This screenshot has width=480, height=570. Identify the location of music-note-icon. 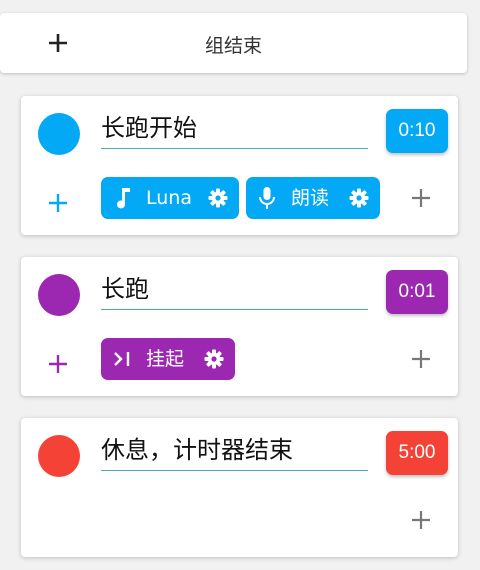
(123, 198).